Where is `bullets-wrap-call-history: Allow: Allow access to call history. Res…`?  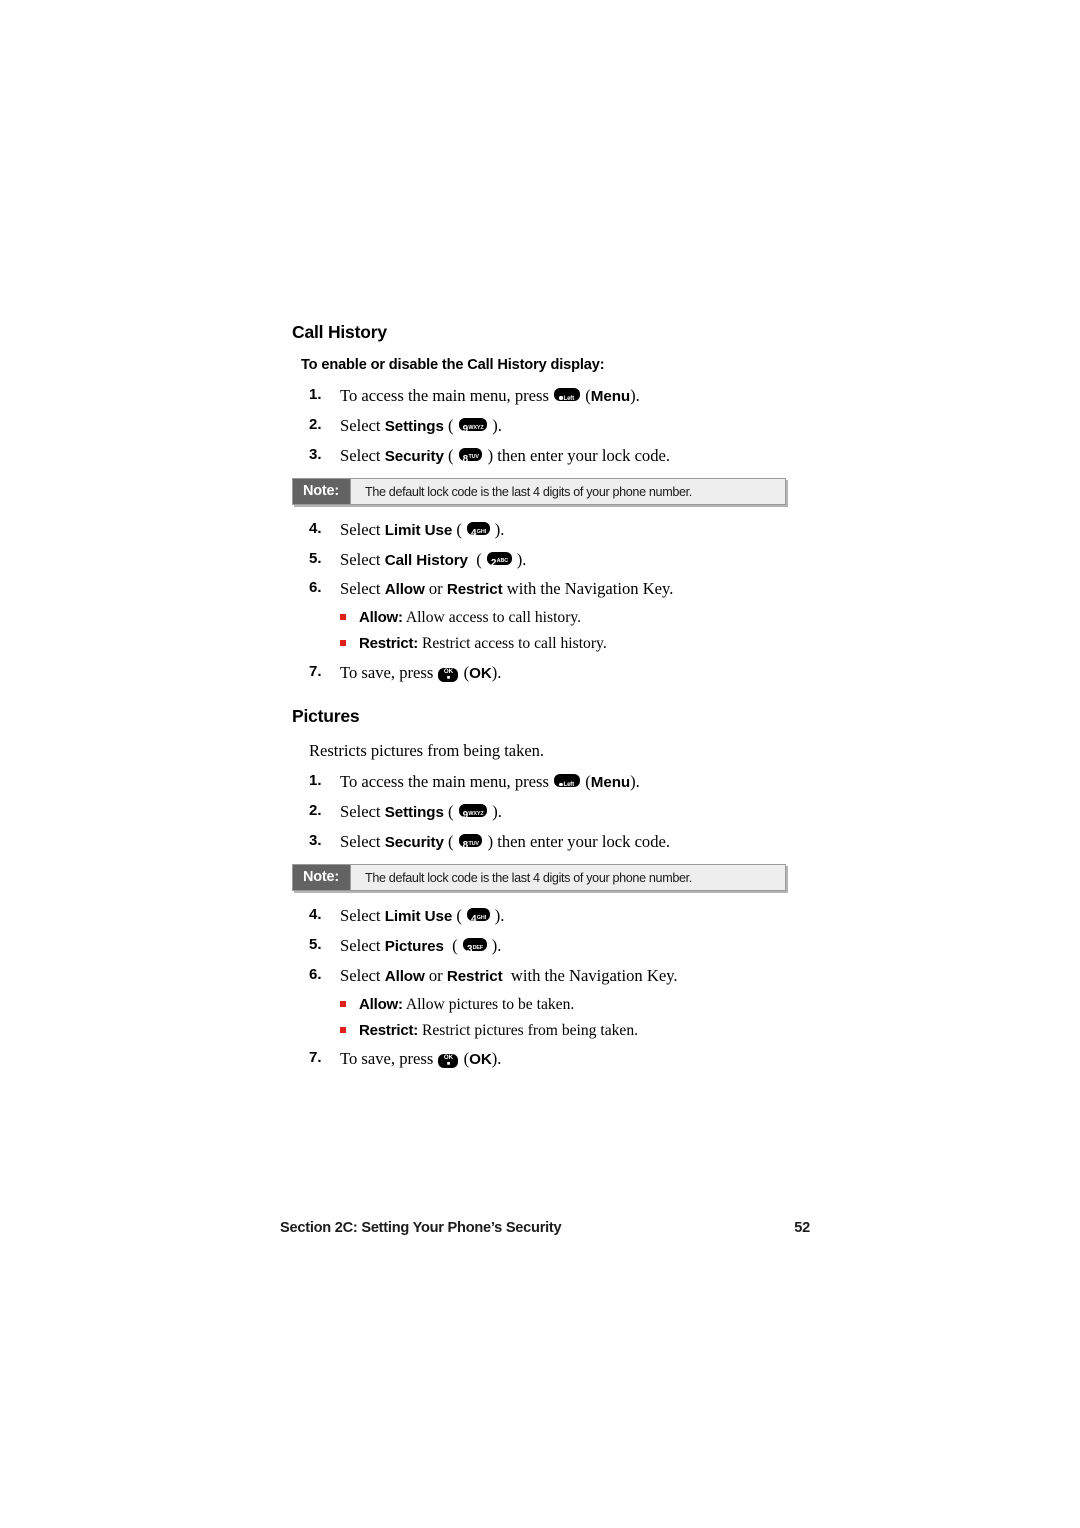
bullets-wrap-call-history: Allow: Allow access to call history. Res… is located at coordinates (566, 631).